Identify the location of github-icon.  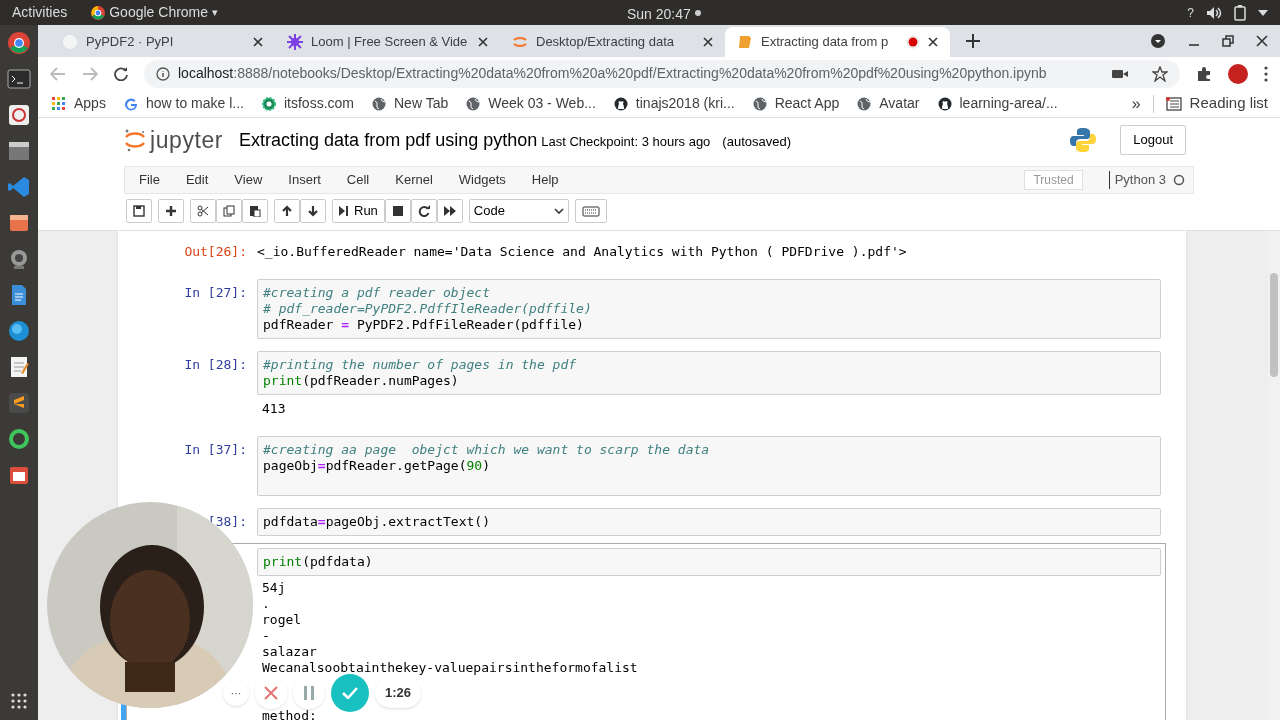
(620, 103).